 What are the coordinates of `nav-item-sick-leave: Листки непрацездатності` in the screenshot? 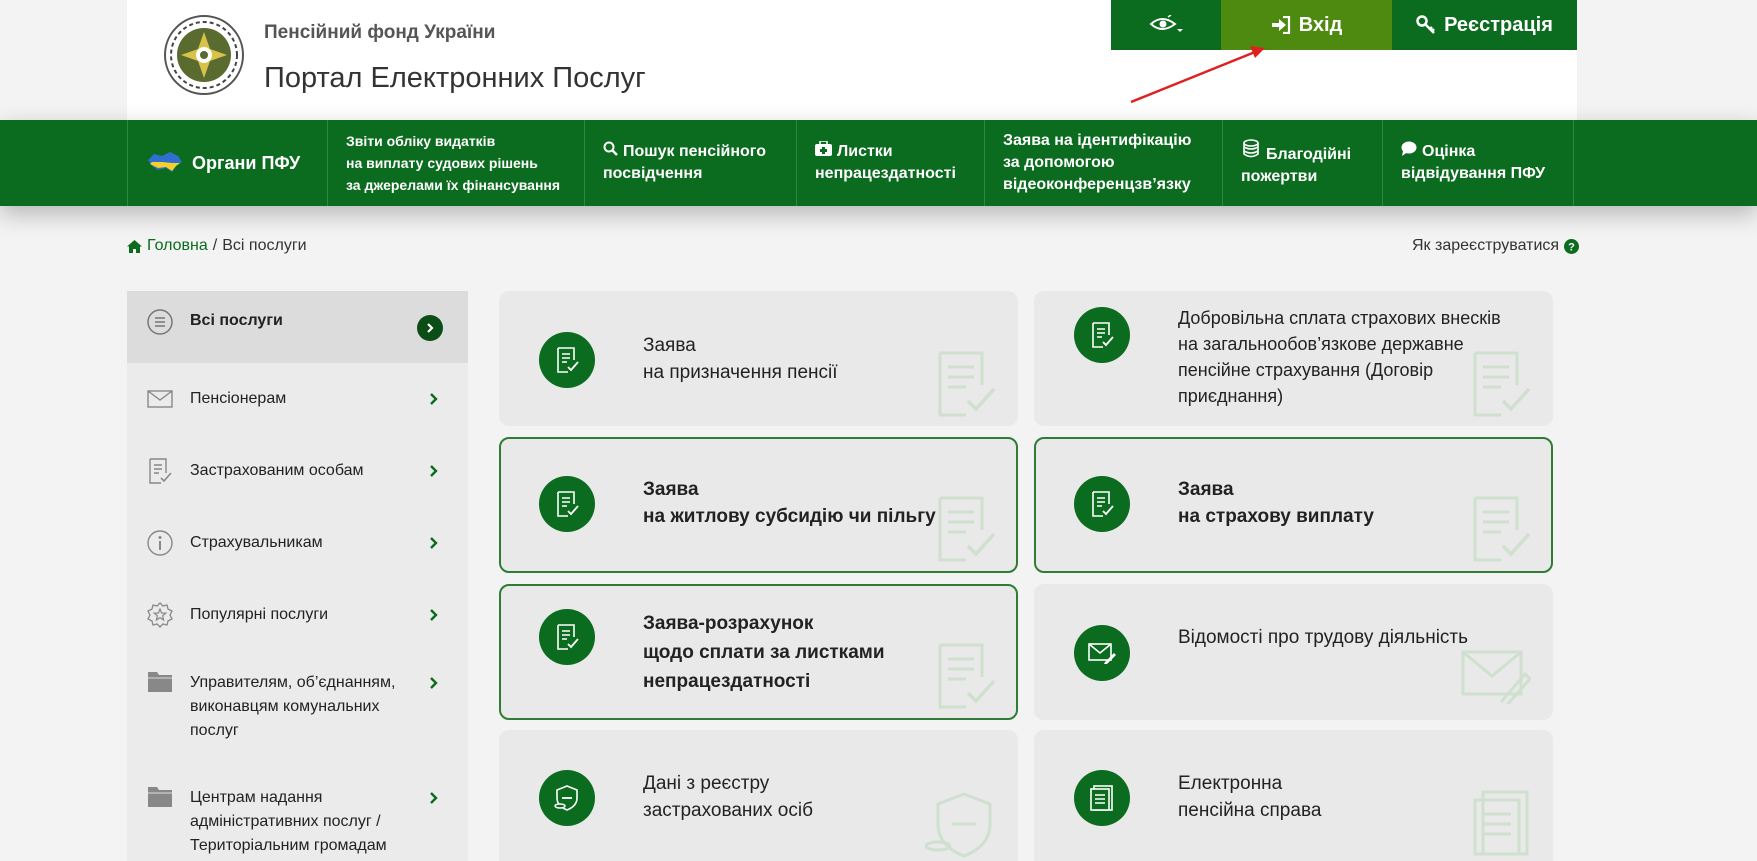 It's located at (890, 163).